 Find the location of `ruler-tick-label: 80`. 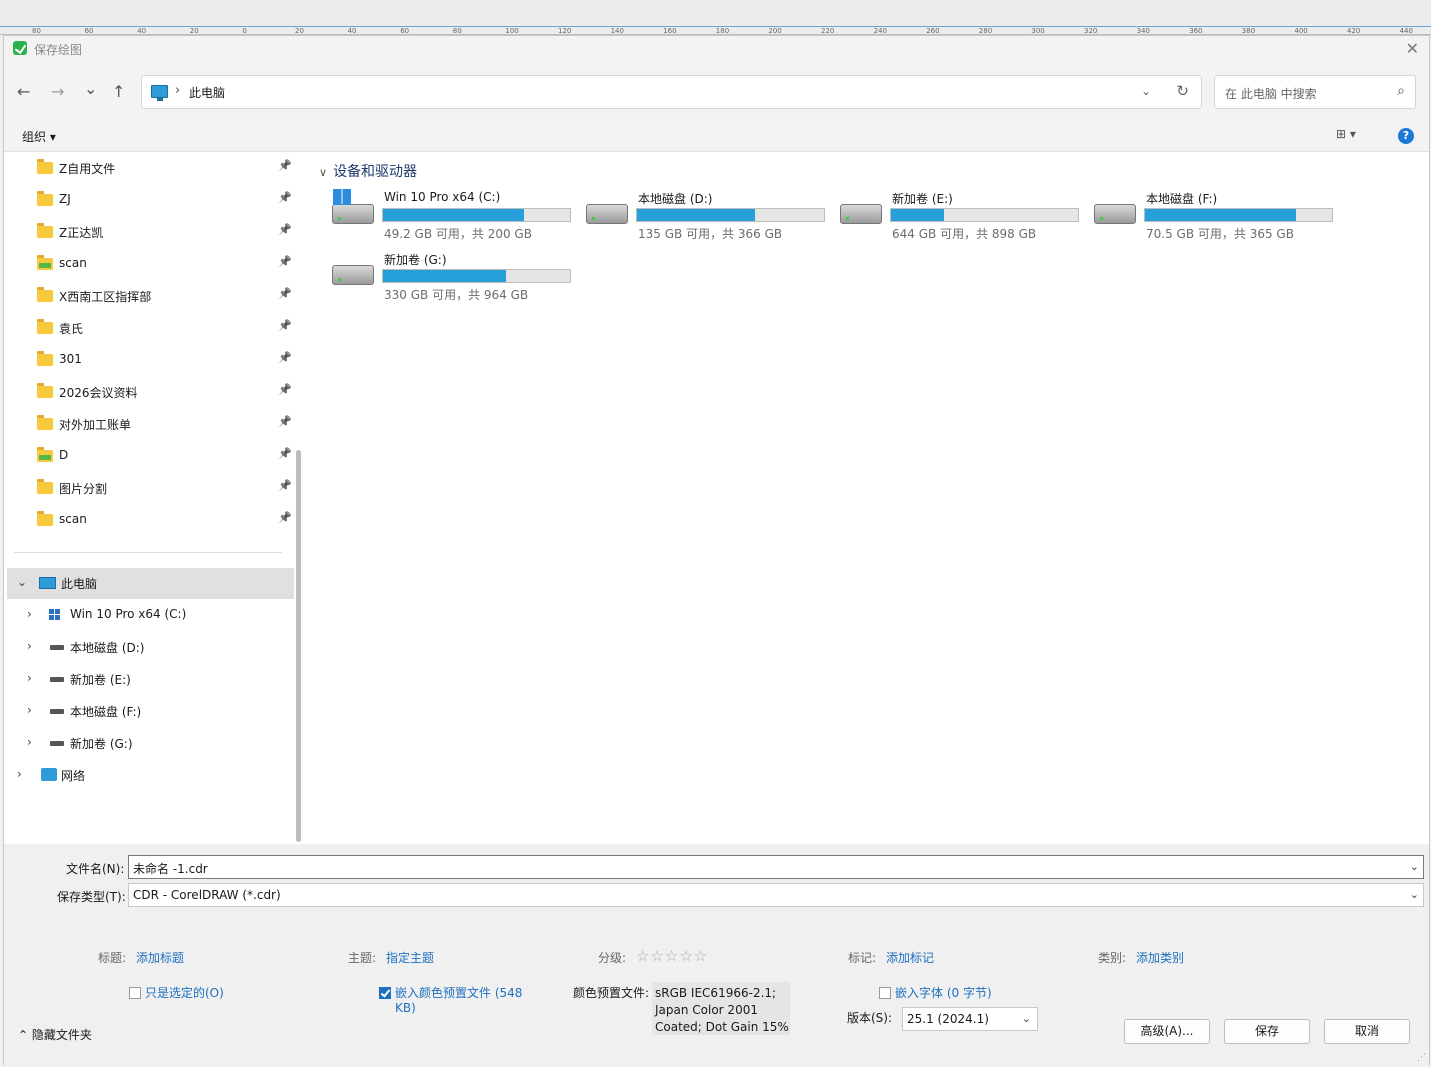

ruler-tick-label: 80 is located at coordinates (36, 31).